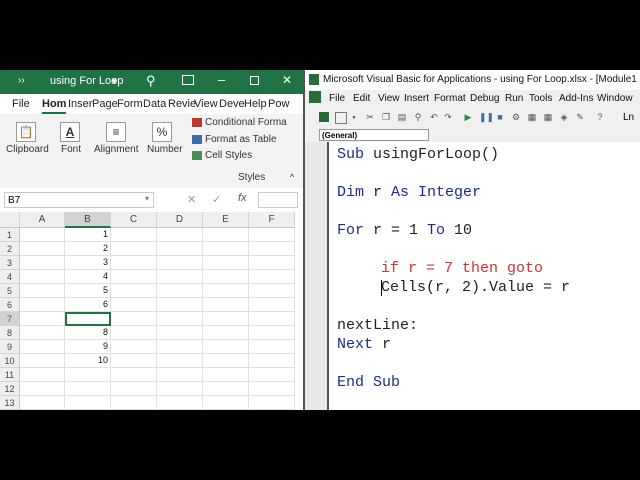  I want to click on column-header-c: C, so click(134, 220).